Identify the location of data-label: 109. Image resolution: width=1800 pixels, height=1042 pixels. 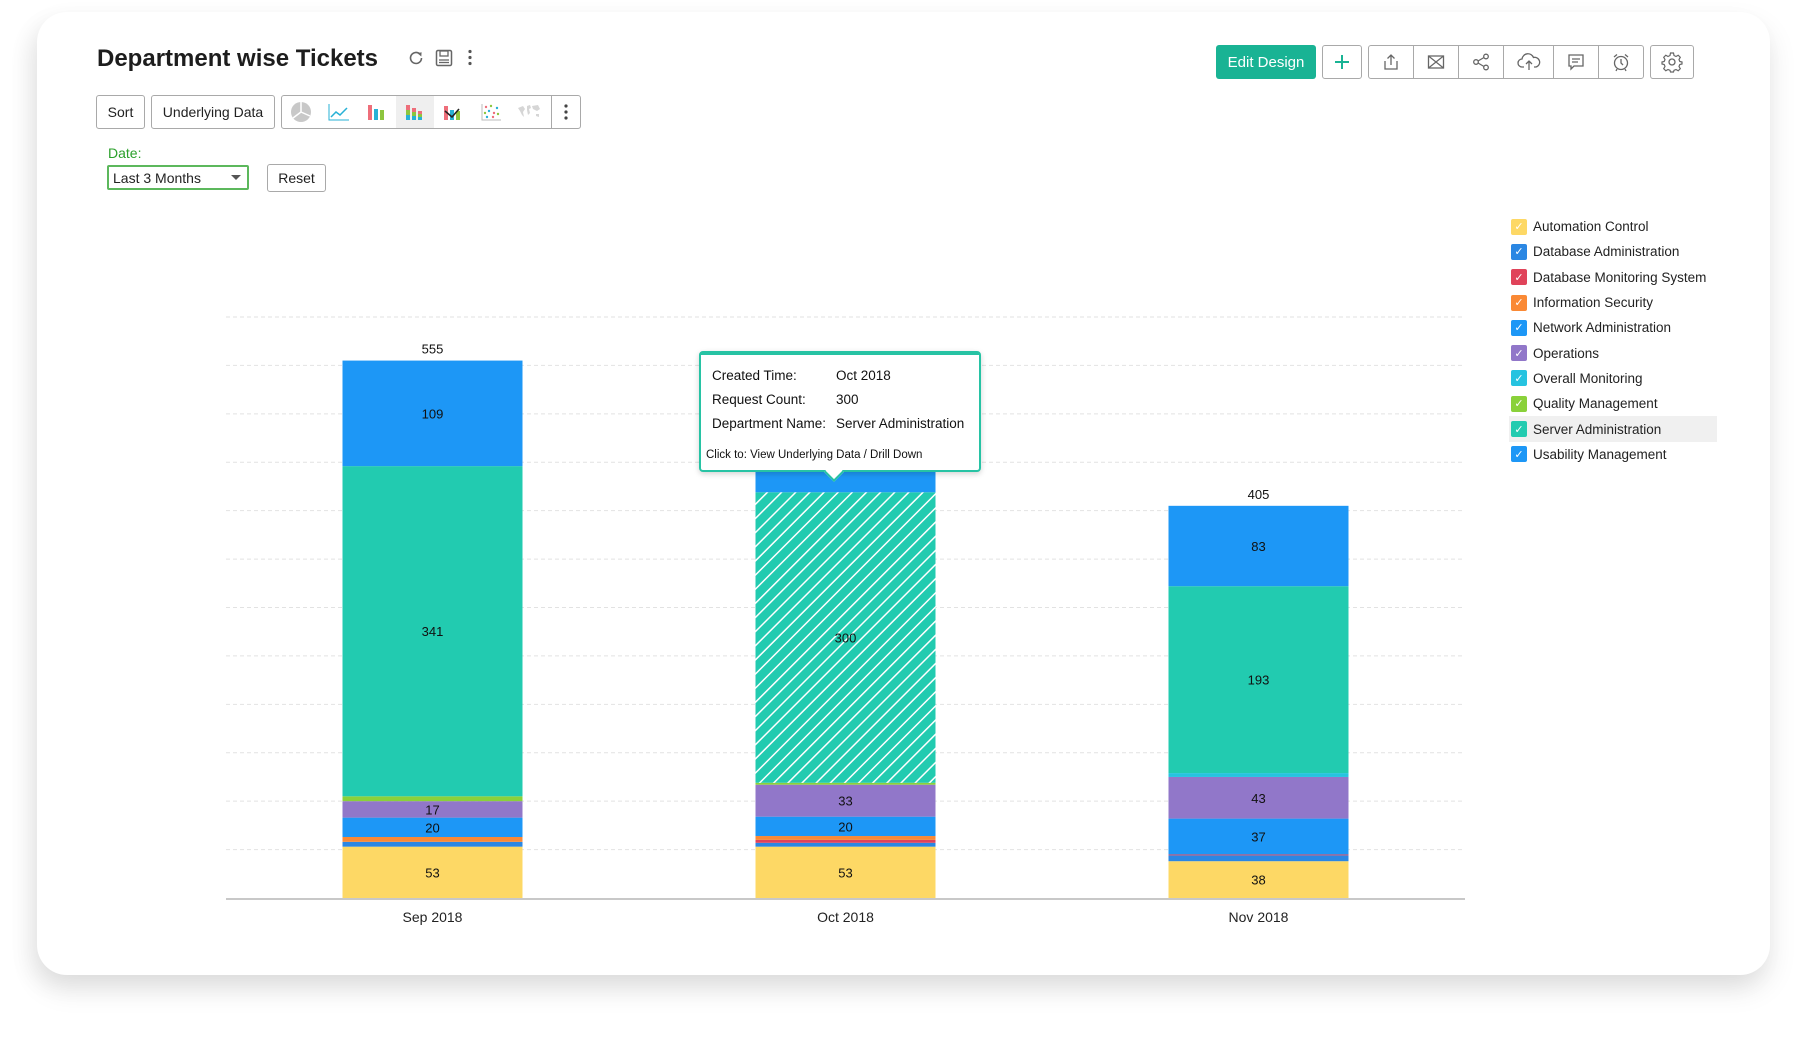
(433, 413).